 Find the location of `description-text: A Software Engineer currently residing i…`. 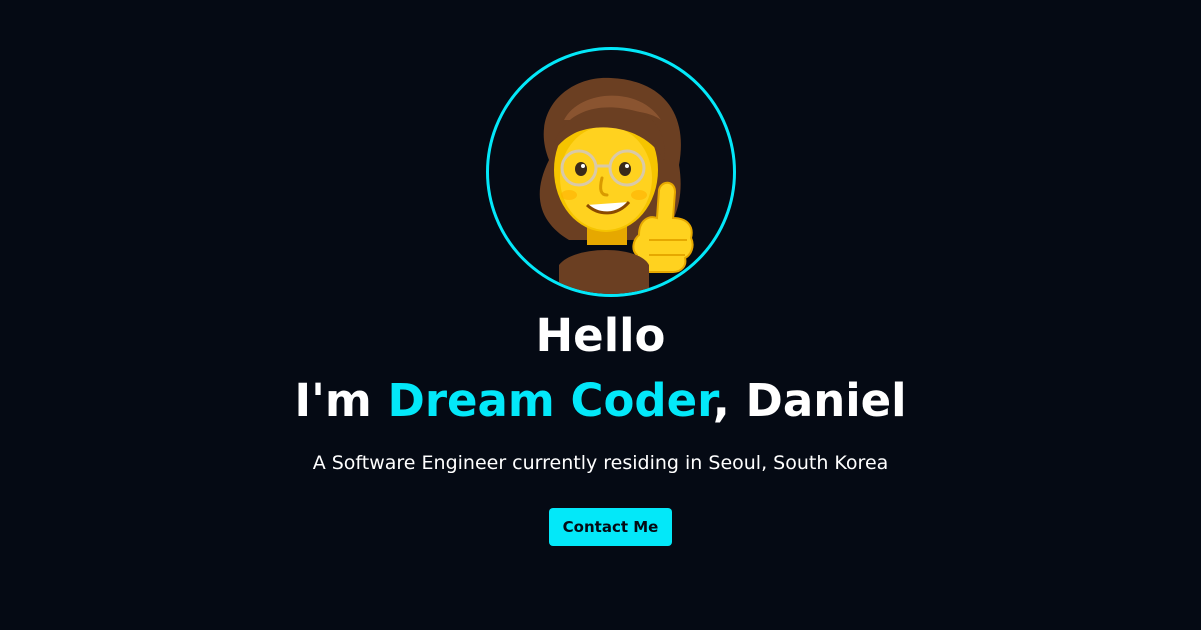

description-text: A Software Engineer currently residing i… is located at coordinates (600, 463).